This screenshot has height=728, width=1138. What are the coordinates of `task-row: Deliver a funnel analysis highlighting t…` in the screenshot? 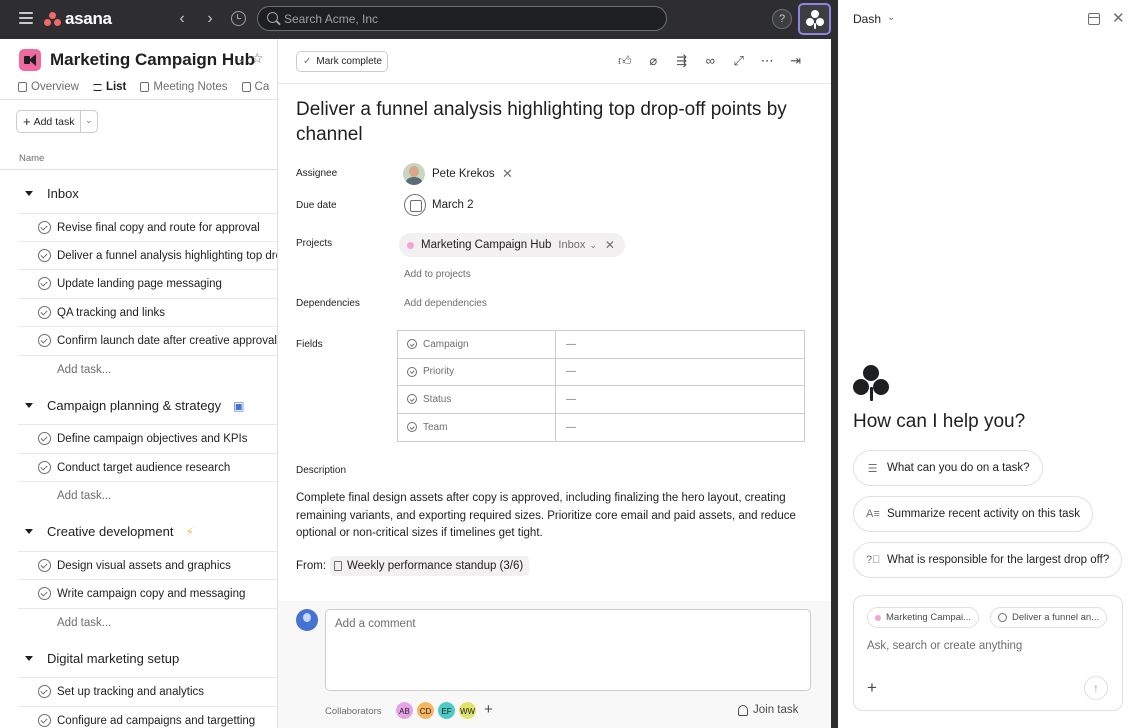 It's located at (147, 255).